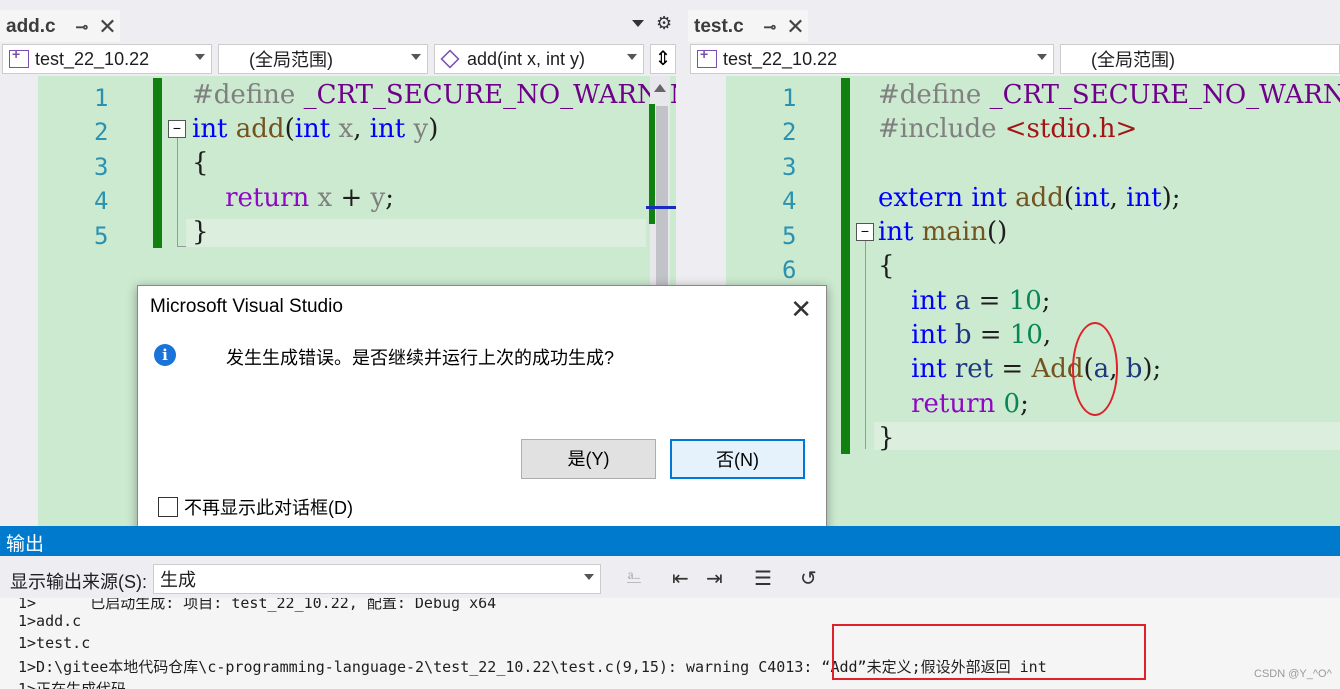 The height and width of the screenshot is (689, 1340). I want to click on code-line-5: }, so click(200, 232).